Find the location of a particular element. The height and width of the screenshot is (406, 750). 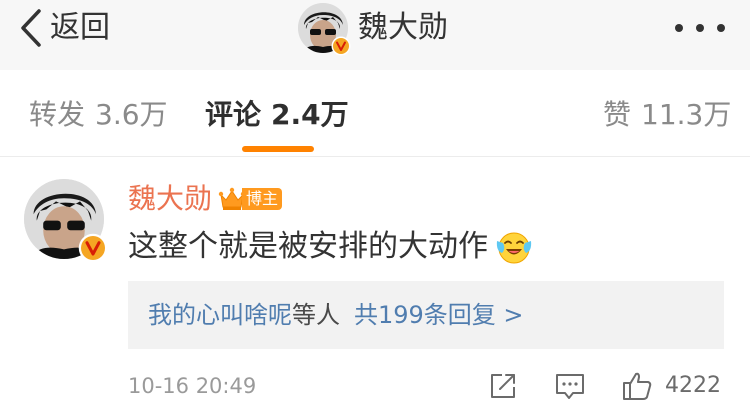

more-button is located at coordinates (700, 28).